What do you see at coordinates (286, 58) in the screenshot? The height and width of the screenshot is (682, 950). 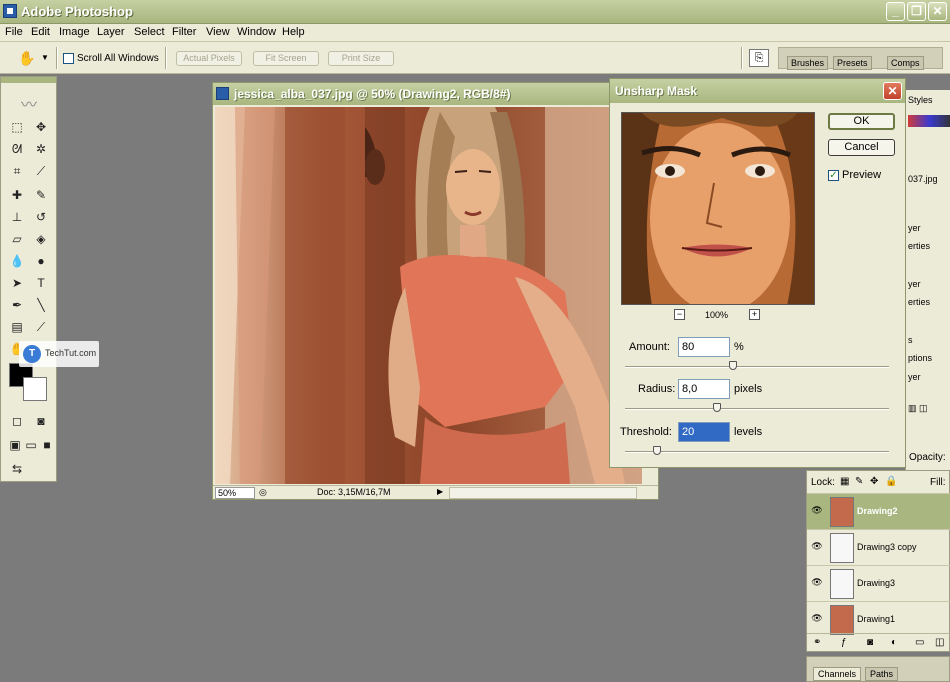 I see `fit-screen-button: Fit Screen` at bounding box center [286, 58].